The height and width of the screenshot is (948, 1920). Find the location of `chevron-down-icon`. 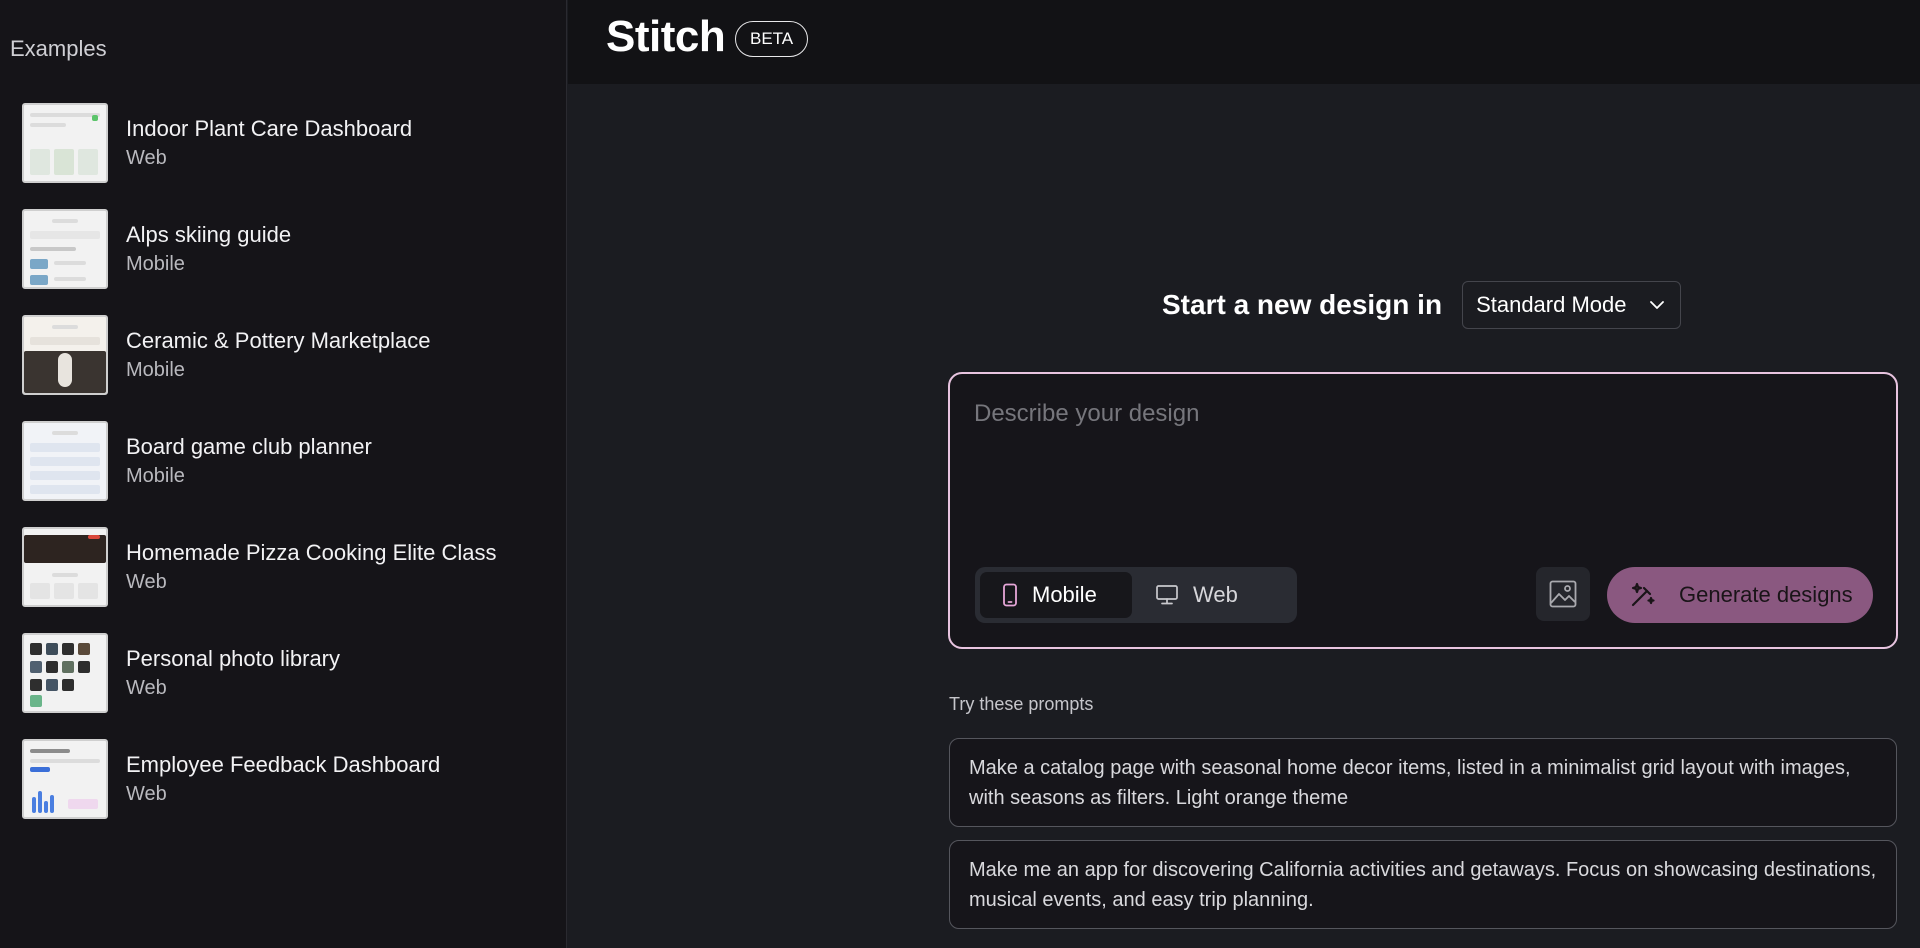

chevron-down-icon is located at coordinates (1657, 305).